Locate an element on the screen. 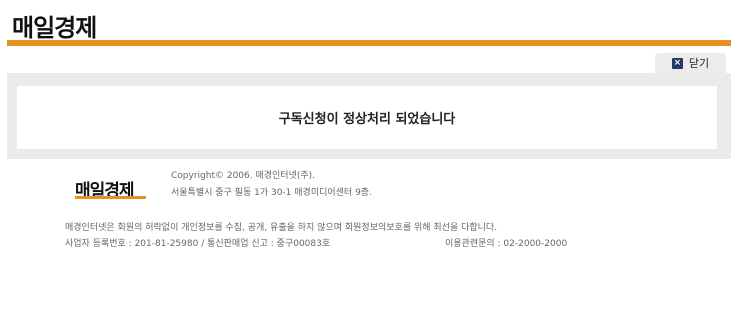  header-divider is located at coordinates (369, 43).